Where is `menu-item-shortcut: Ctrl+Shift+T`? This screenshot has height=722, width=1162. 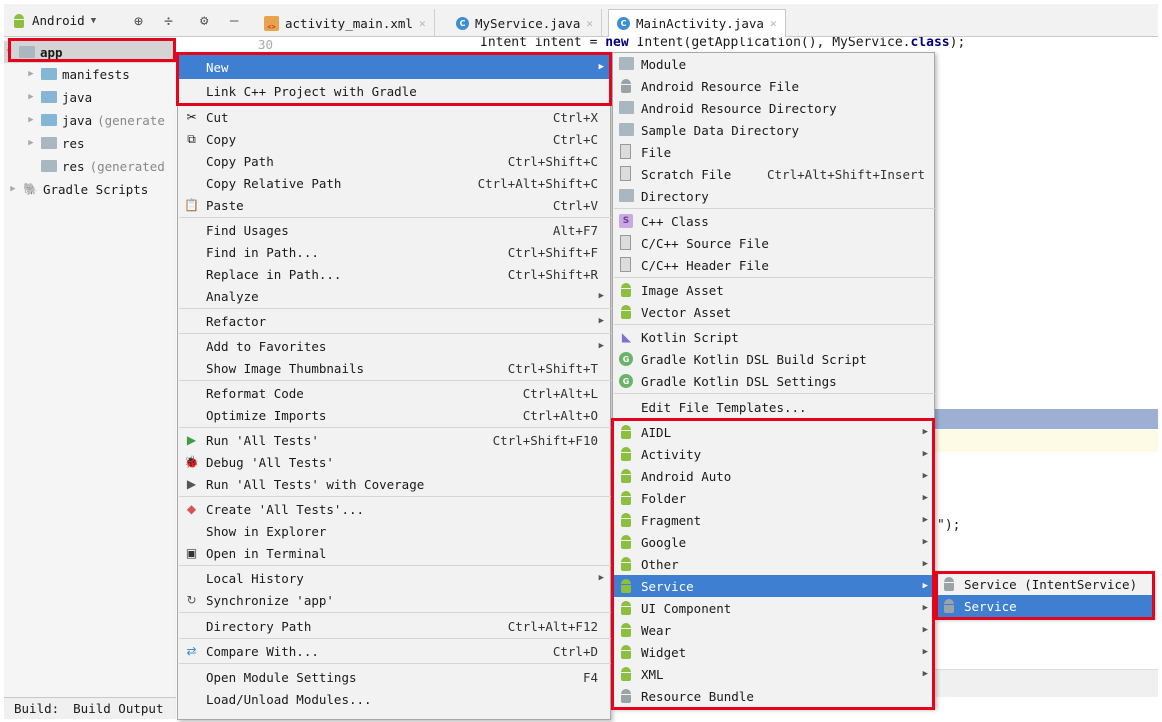
menu-item-shortcut: Ctrl+Shift+T is located at coordinates (552, 368).